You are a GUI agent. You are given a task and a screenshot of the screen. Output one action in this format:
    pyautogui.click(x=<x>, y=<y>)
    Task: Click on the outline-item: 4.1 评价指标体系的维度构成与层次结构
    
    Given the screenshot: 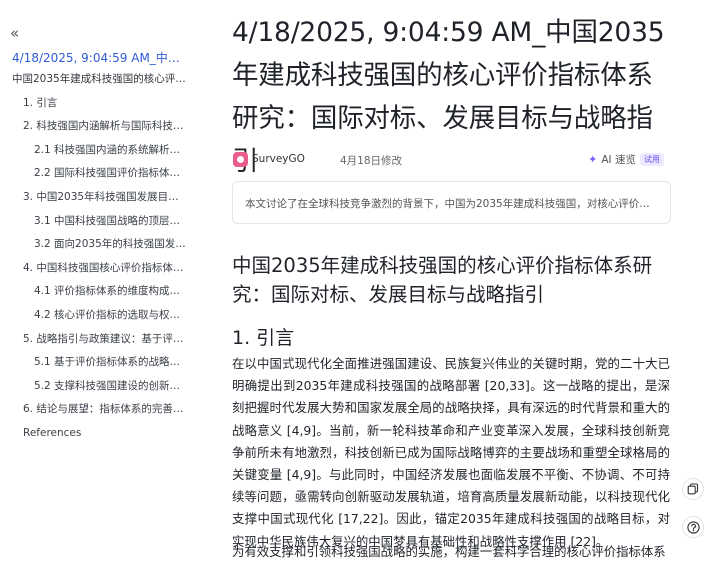 What is the action you would take?
    pyautogui.click(x=97, y=292)
    